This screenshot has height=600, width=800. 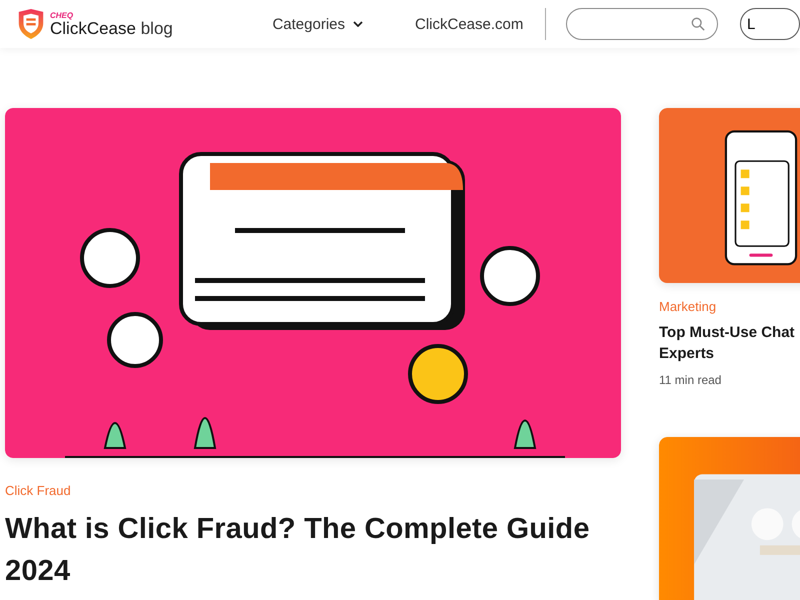 What do you see at coordinates (690, 380) in the screenshot?
I see `read-time: 11 min read` at bounding box center [690, 380].